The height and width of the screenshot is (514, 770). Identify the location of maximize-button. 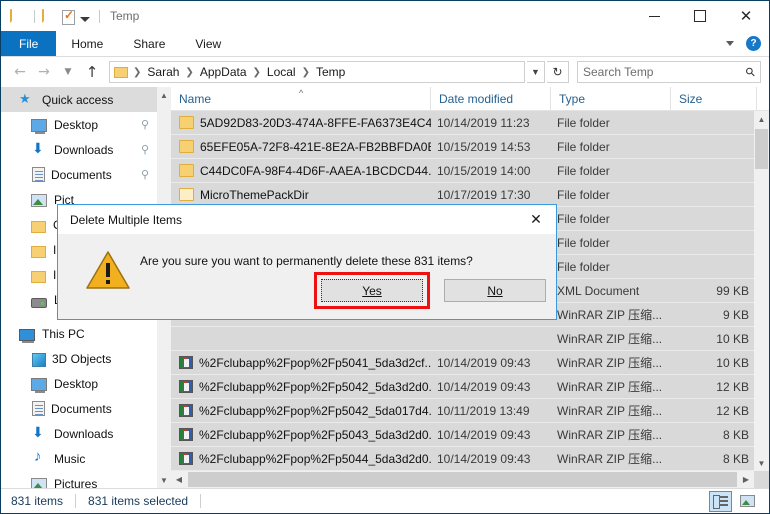
(700, 16).